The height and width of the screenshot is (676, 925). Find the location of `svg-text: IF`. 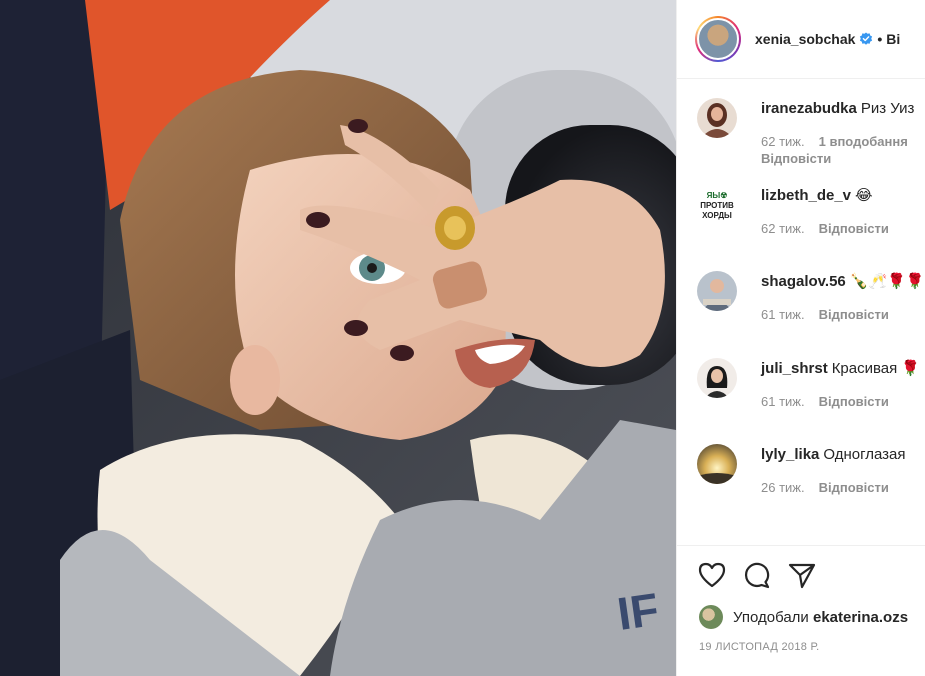

svg-text: IF is located at coordinates (638, 611).